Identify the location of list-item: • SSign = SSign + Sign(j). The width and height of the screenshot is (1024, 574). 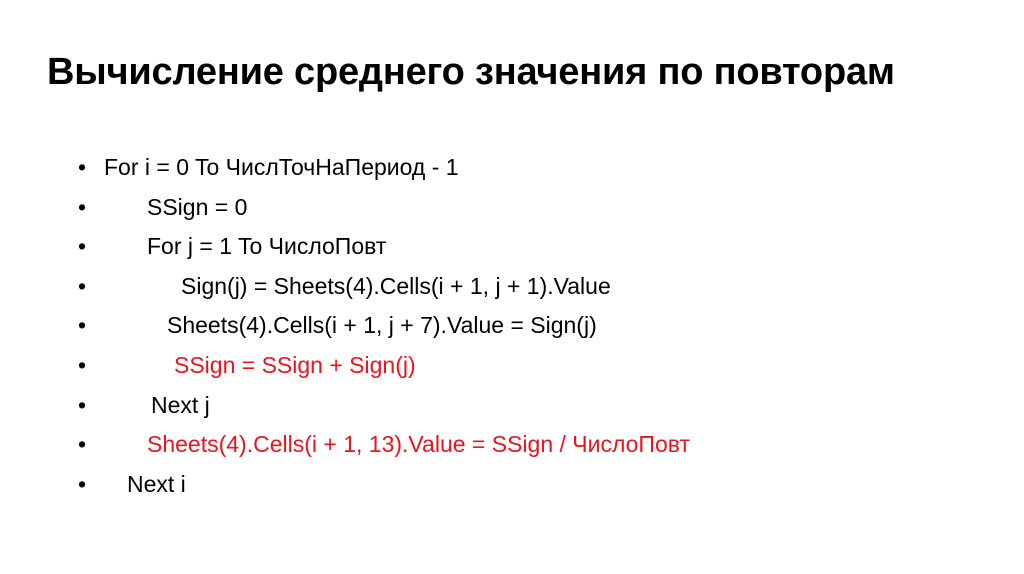
(512, 366).